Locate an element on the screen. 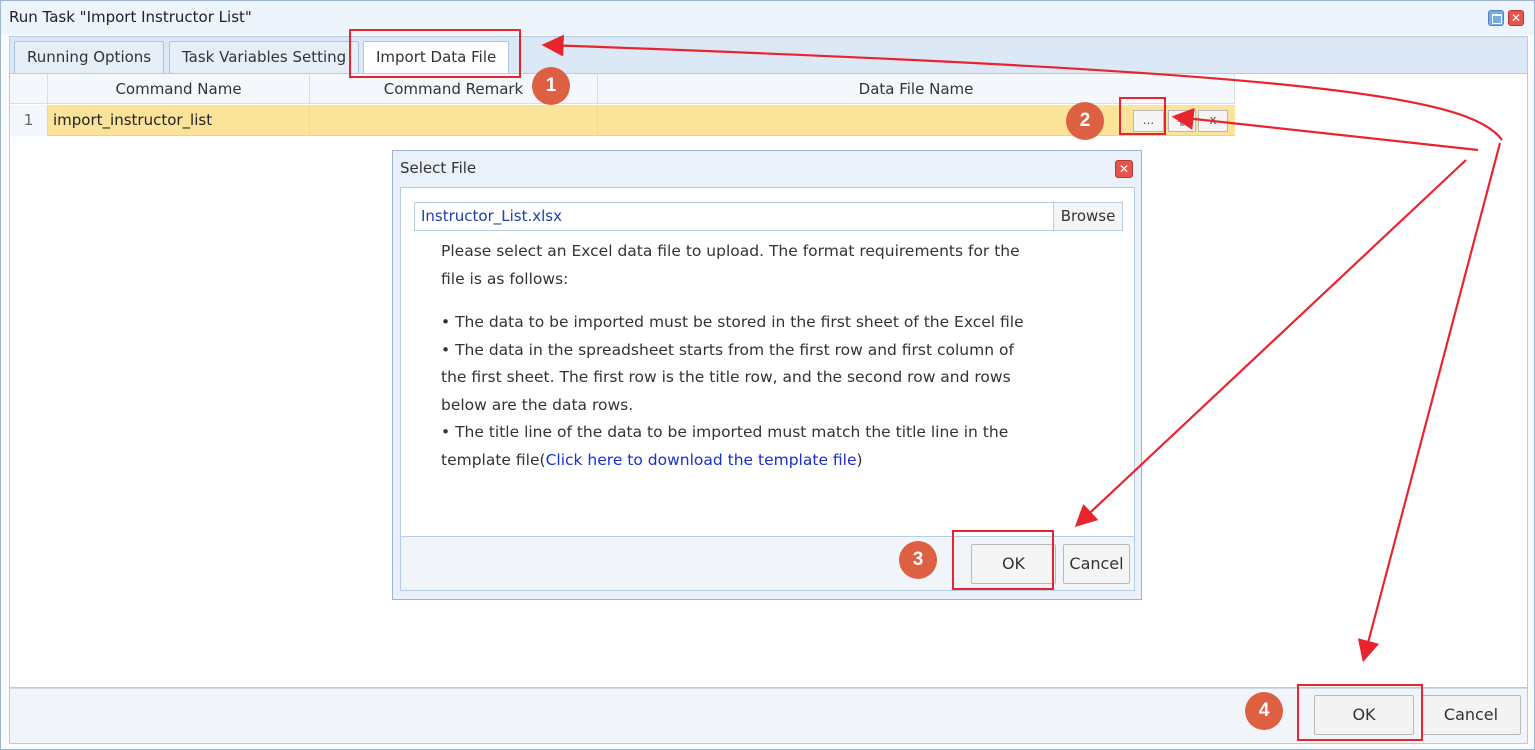 The image size is (1535, 750). file-input: Instructor_List.xlsx Browse is located at coordinates (768, 216).